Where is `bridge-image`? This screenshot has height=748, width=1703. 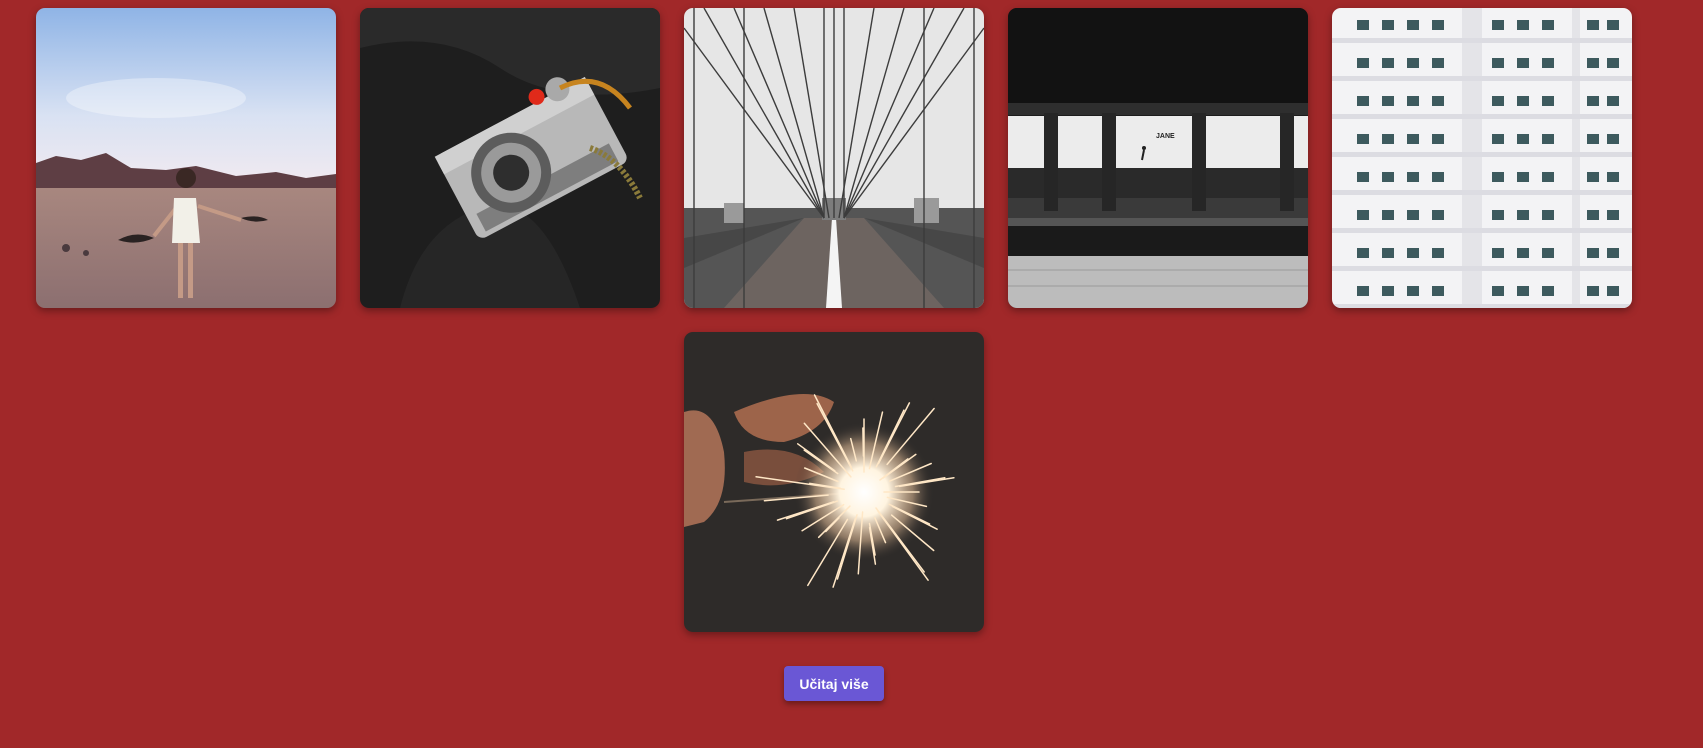 bridge-image is located at coordinates (834, 158).